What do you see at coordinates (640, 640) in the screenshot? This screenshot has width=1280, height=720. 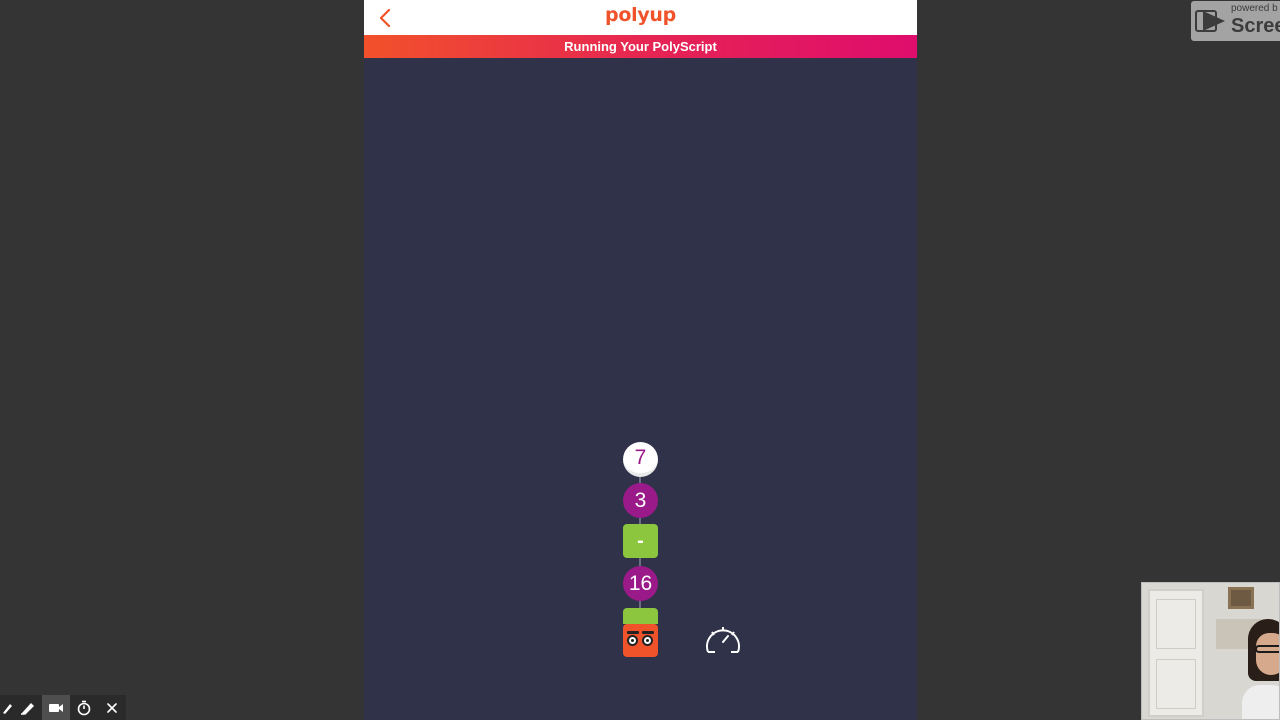 I see `polyup-robot-character` at bounding box center [640, 640].